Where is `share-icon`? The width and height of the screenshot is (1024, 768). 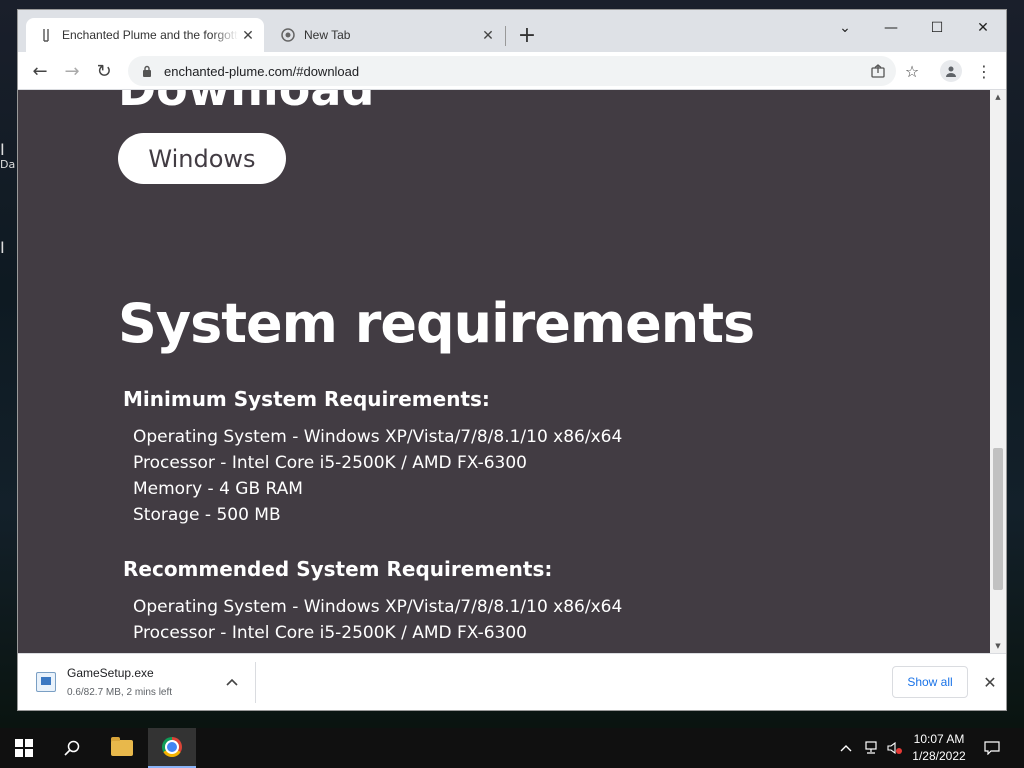 share-icon is located at coordinates (878, 71).